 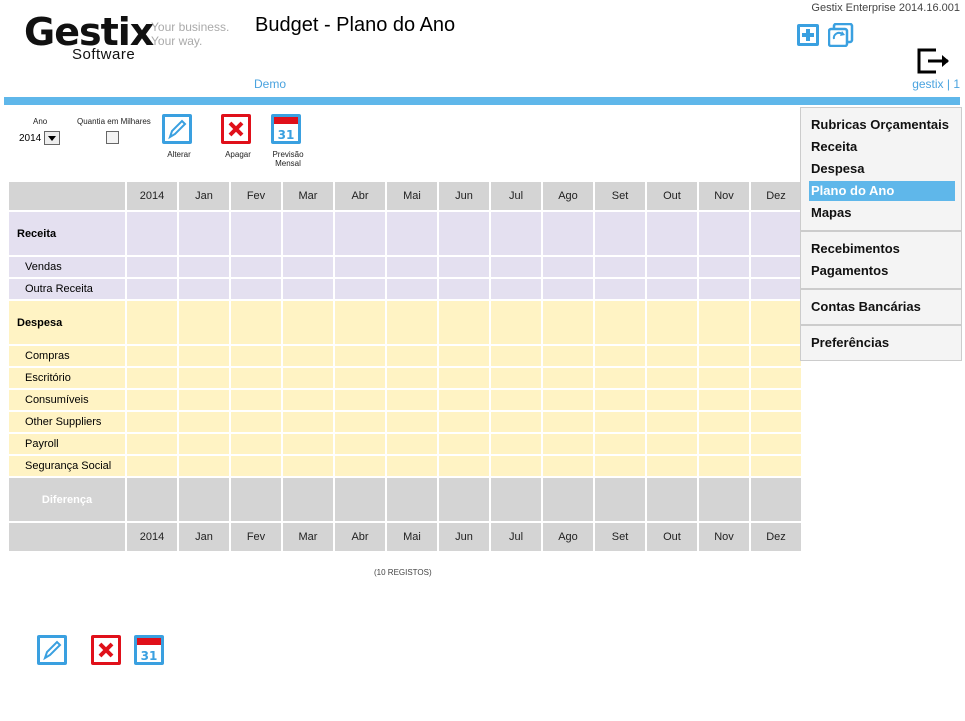 What do you see at coordinates (67, 196) in the screenshot?
I see `header-corner` at bounding box center [67, 196].